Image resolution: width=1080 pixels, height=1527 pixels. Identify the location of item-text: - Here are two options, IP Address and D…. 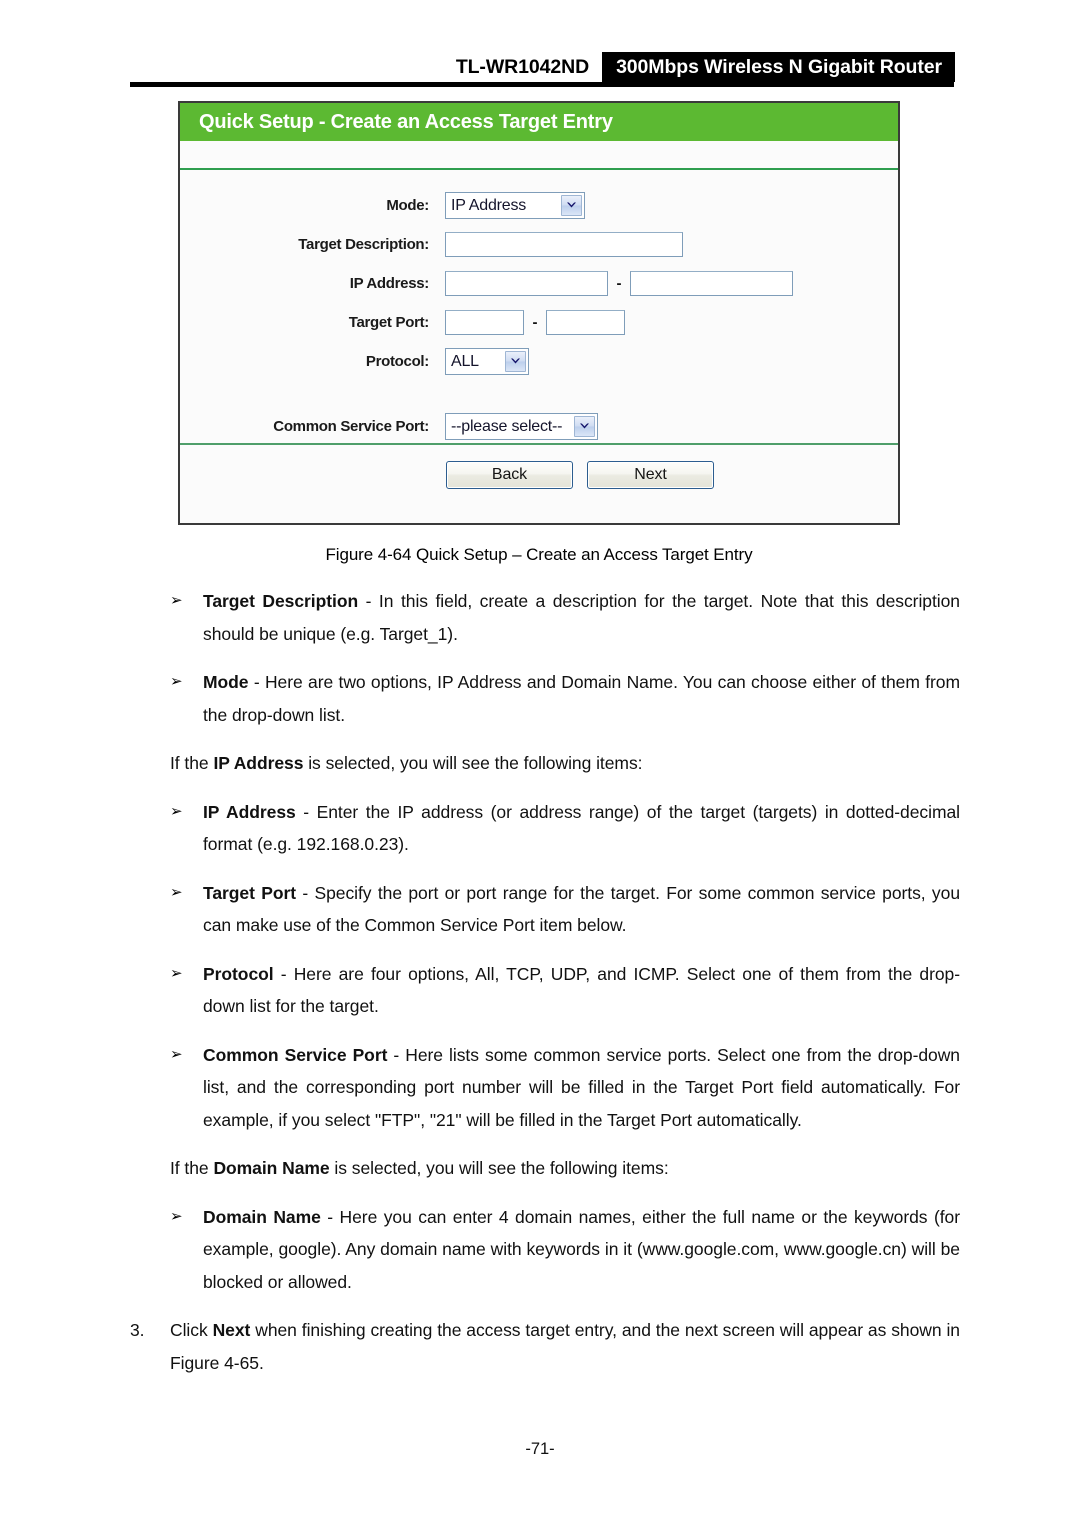
(581, 698).